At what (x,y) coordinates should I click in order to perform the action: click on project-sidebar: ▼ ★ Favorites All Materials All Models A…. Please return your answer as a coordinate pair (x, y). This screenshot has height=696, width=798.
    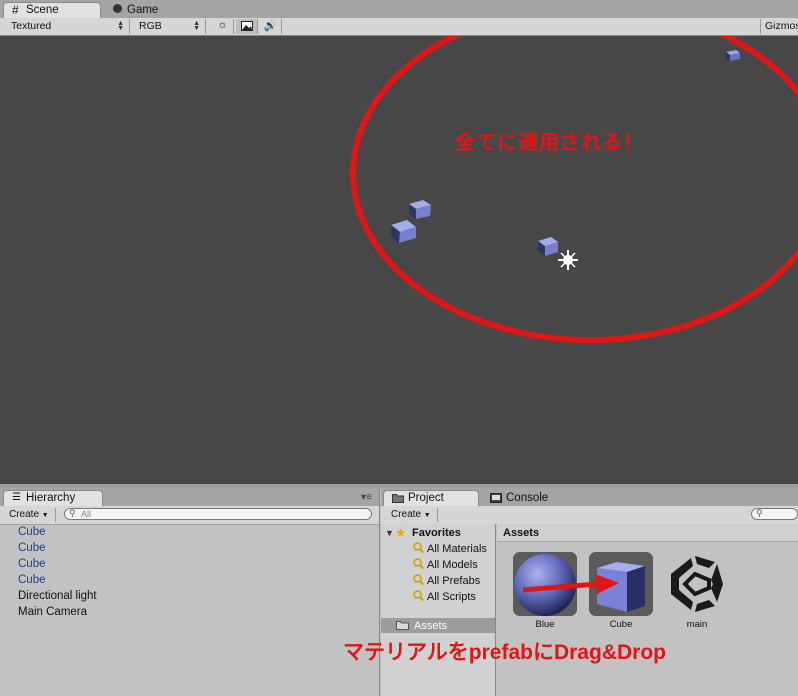
    Looking at the image, I should click on (438, 610).